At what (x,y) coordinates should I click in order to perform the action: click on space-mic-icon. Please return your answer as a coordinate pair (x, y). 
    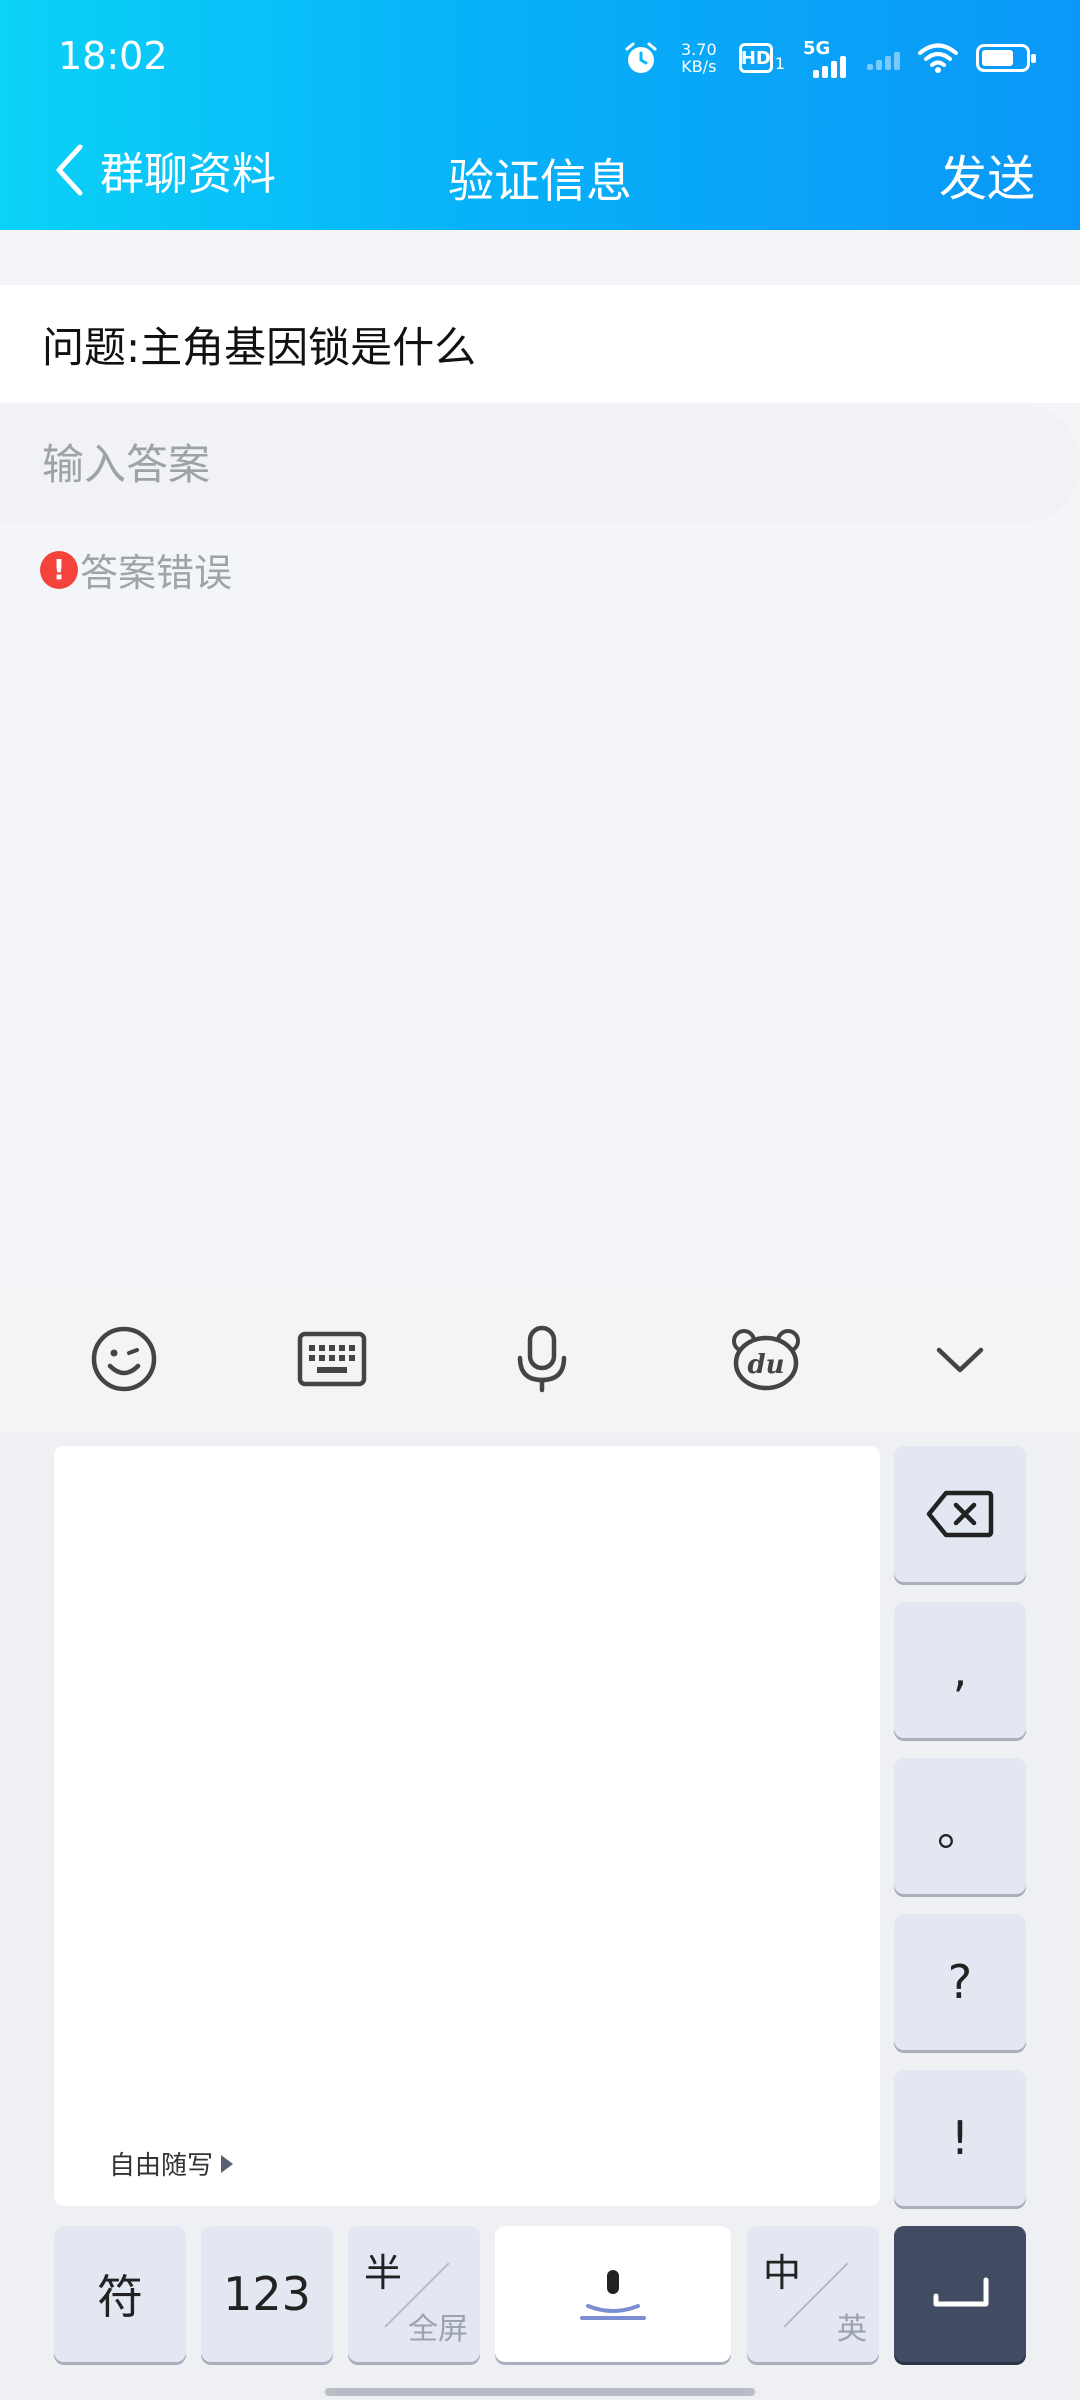
    Looking at the image, I should click on (613, 2295).